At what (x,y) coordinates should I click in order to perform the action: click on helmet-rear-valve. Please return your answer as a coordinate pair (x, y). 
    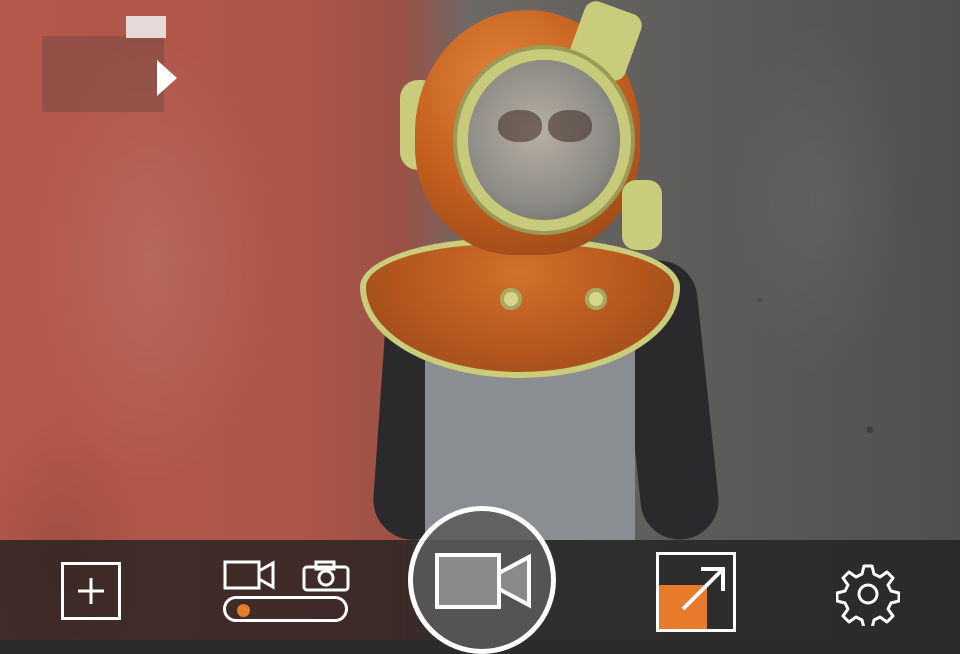
    Looking at the image, I should click on (642, 215).